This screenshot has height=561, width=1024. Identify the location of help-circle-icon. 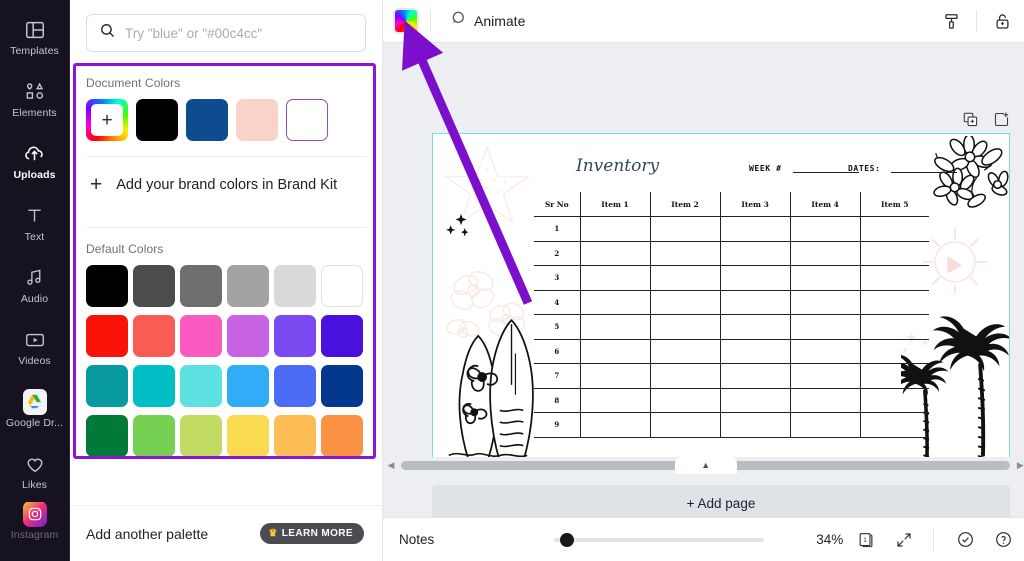
(1003, 540).